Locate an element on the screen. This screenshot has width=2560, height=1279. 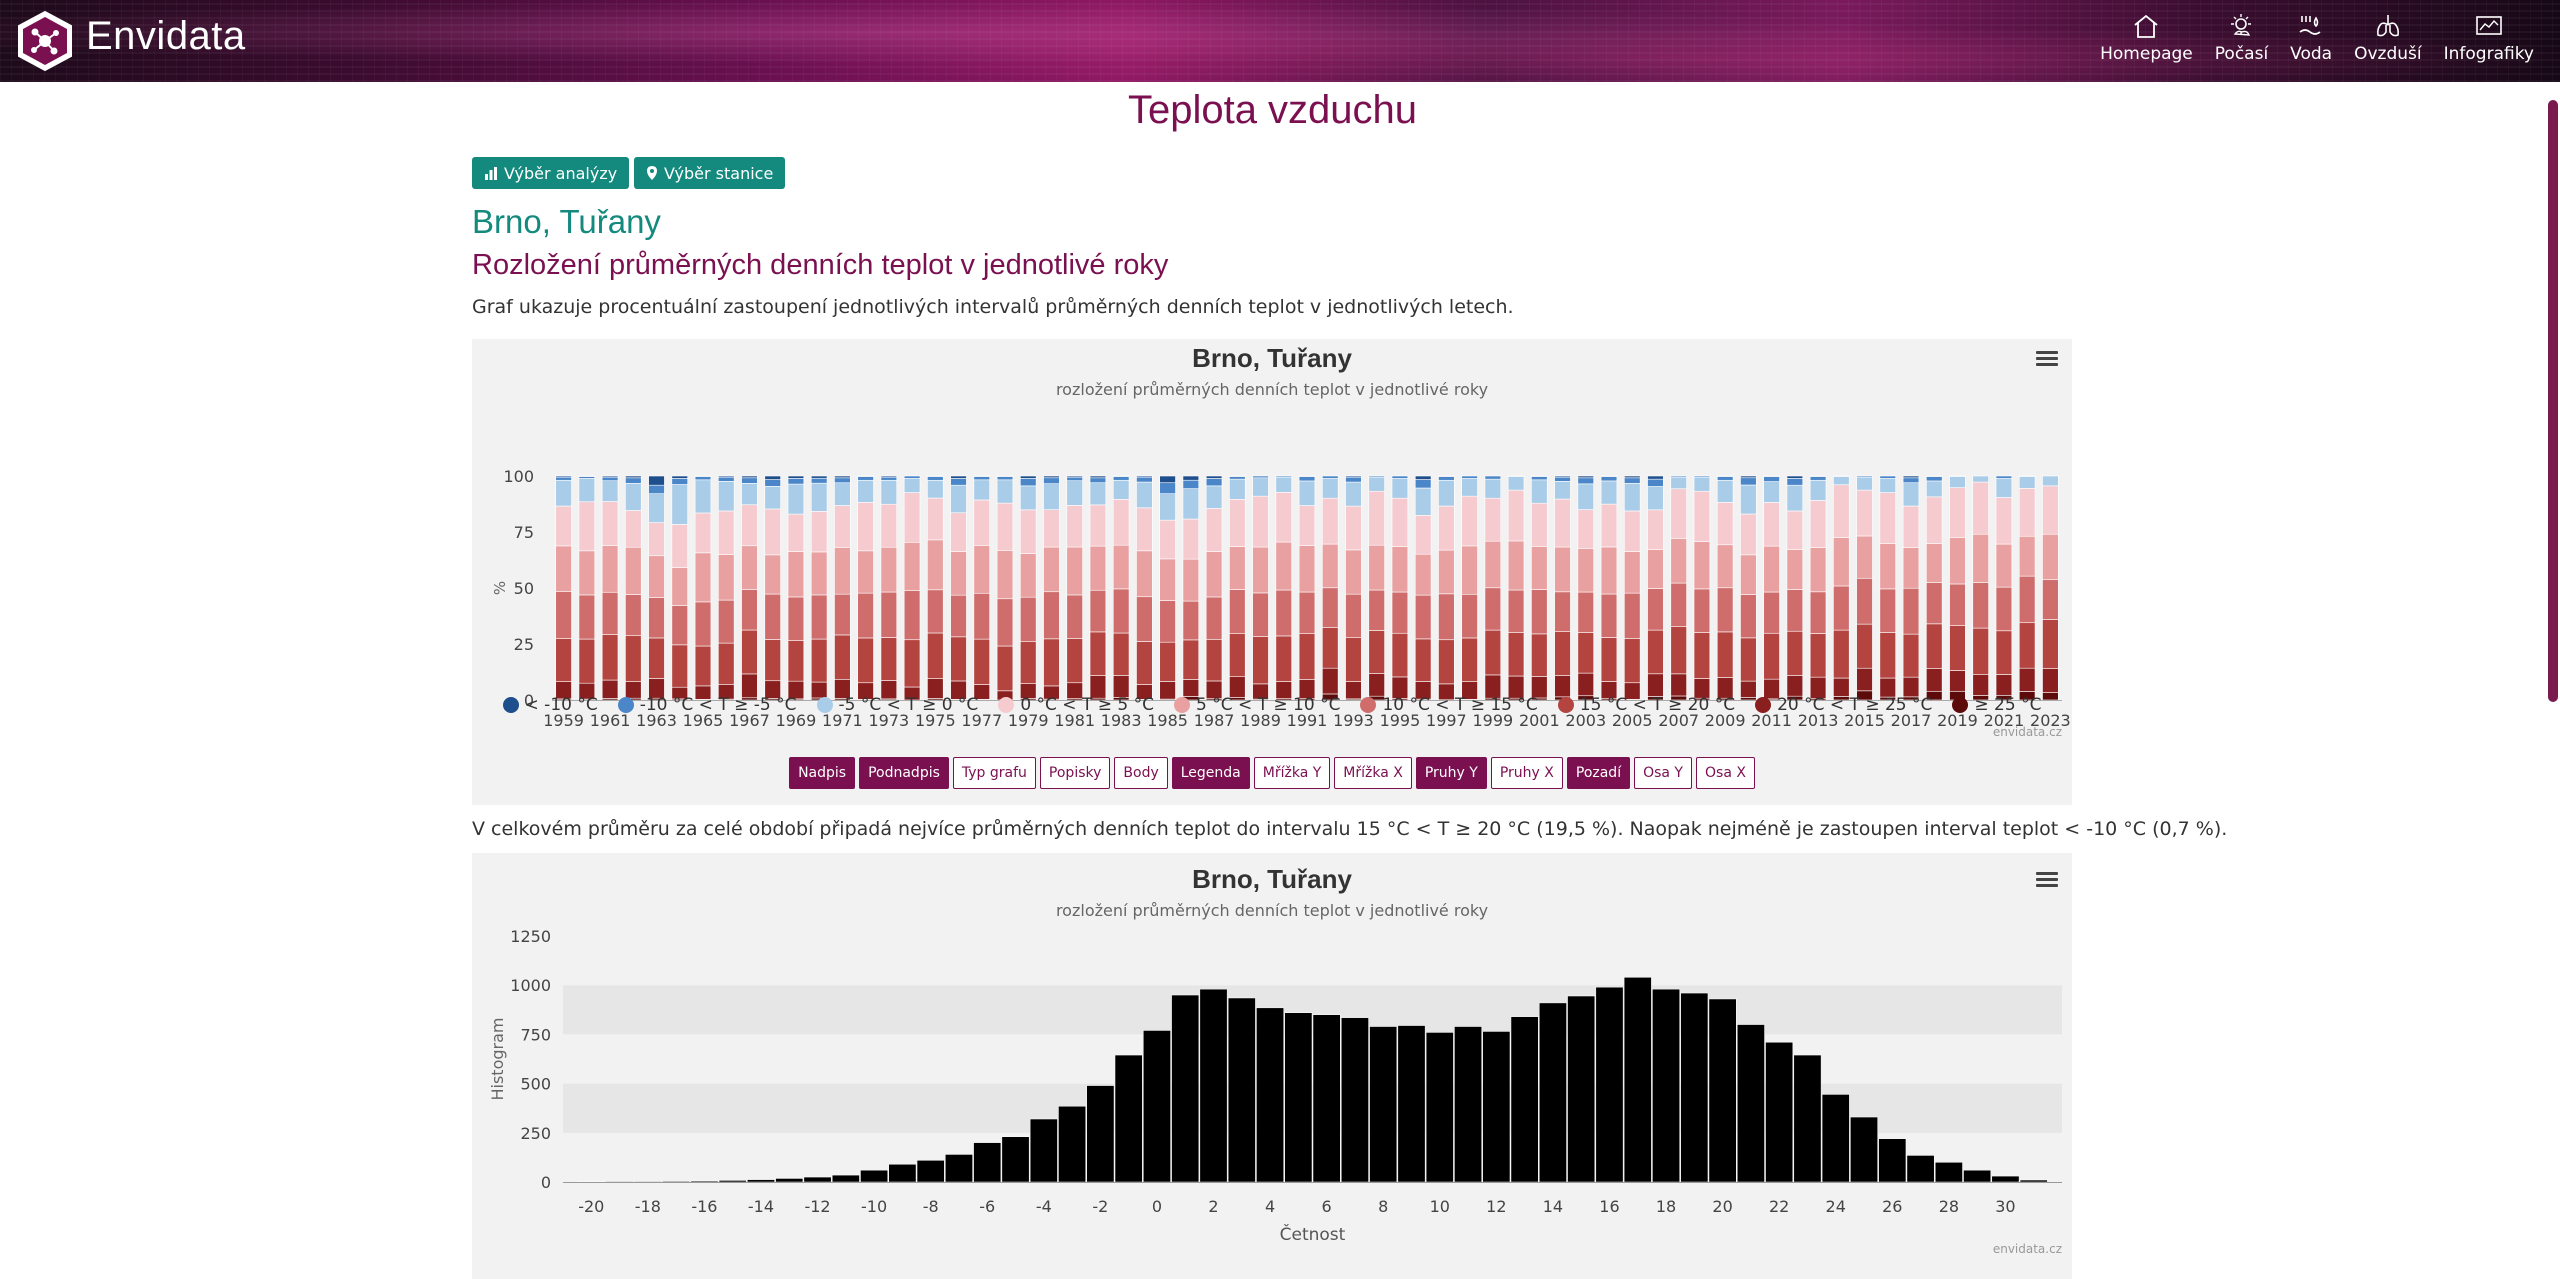
toggle-pruhy-x: Pruhy X is located at coordinates (1526, 773).